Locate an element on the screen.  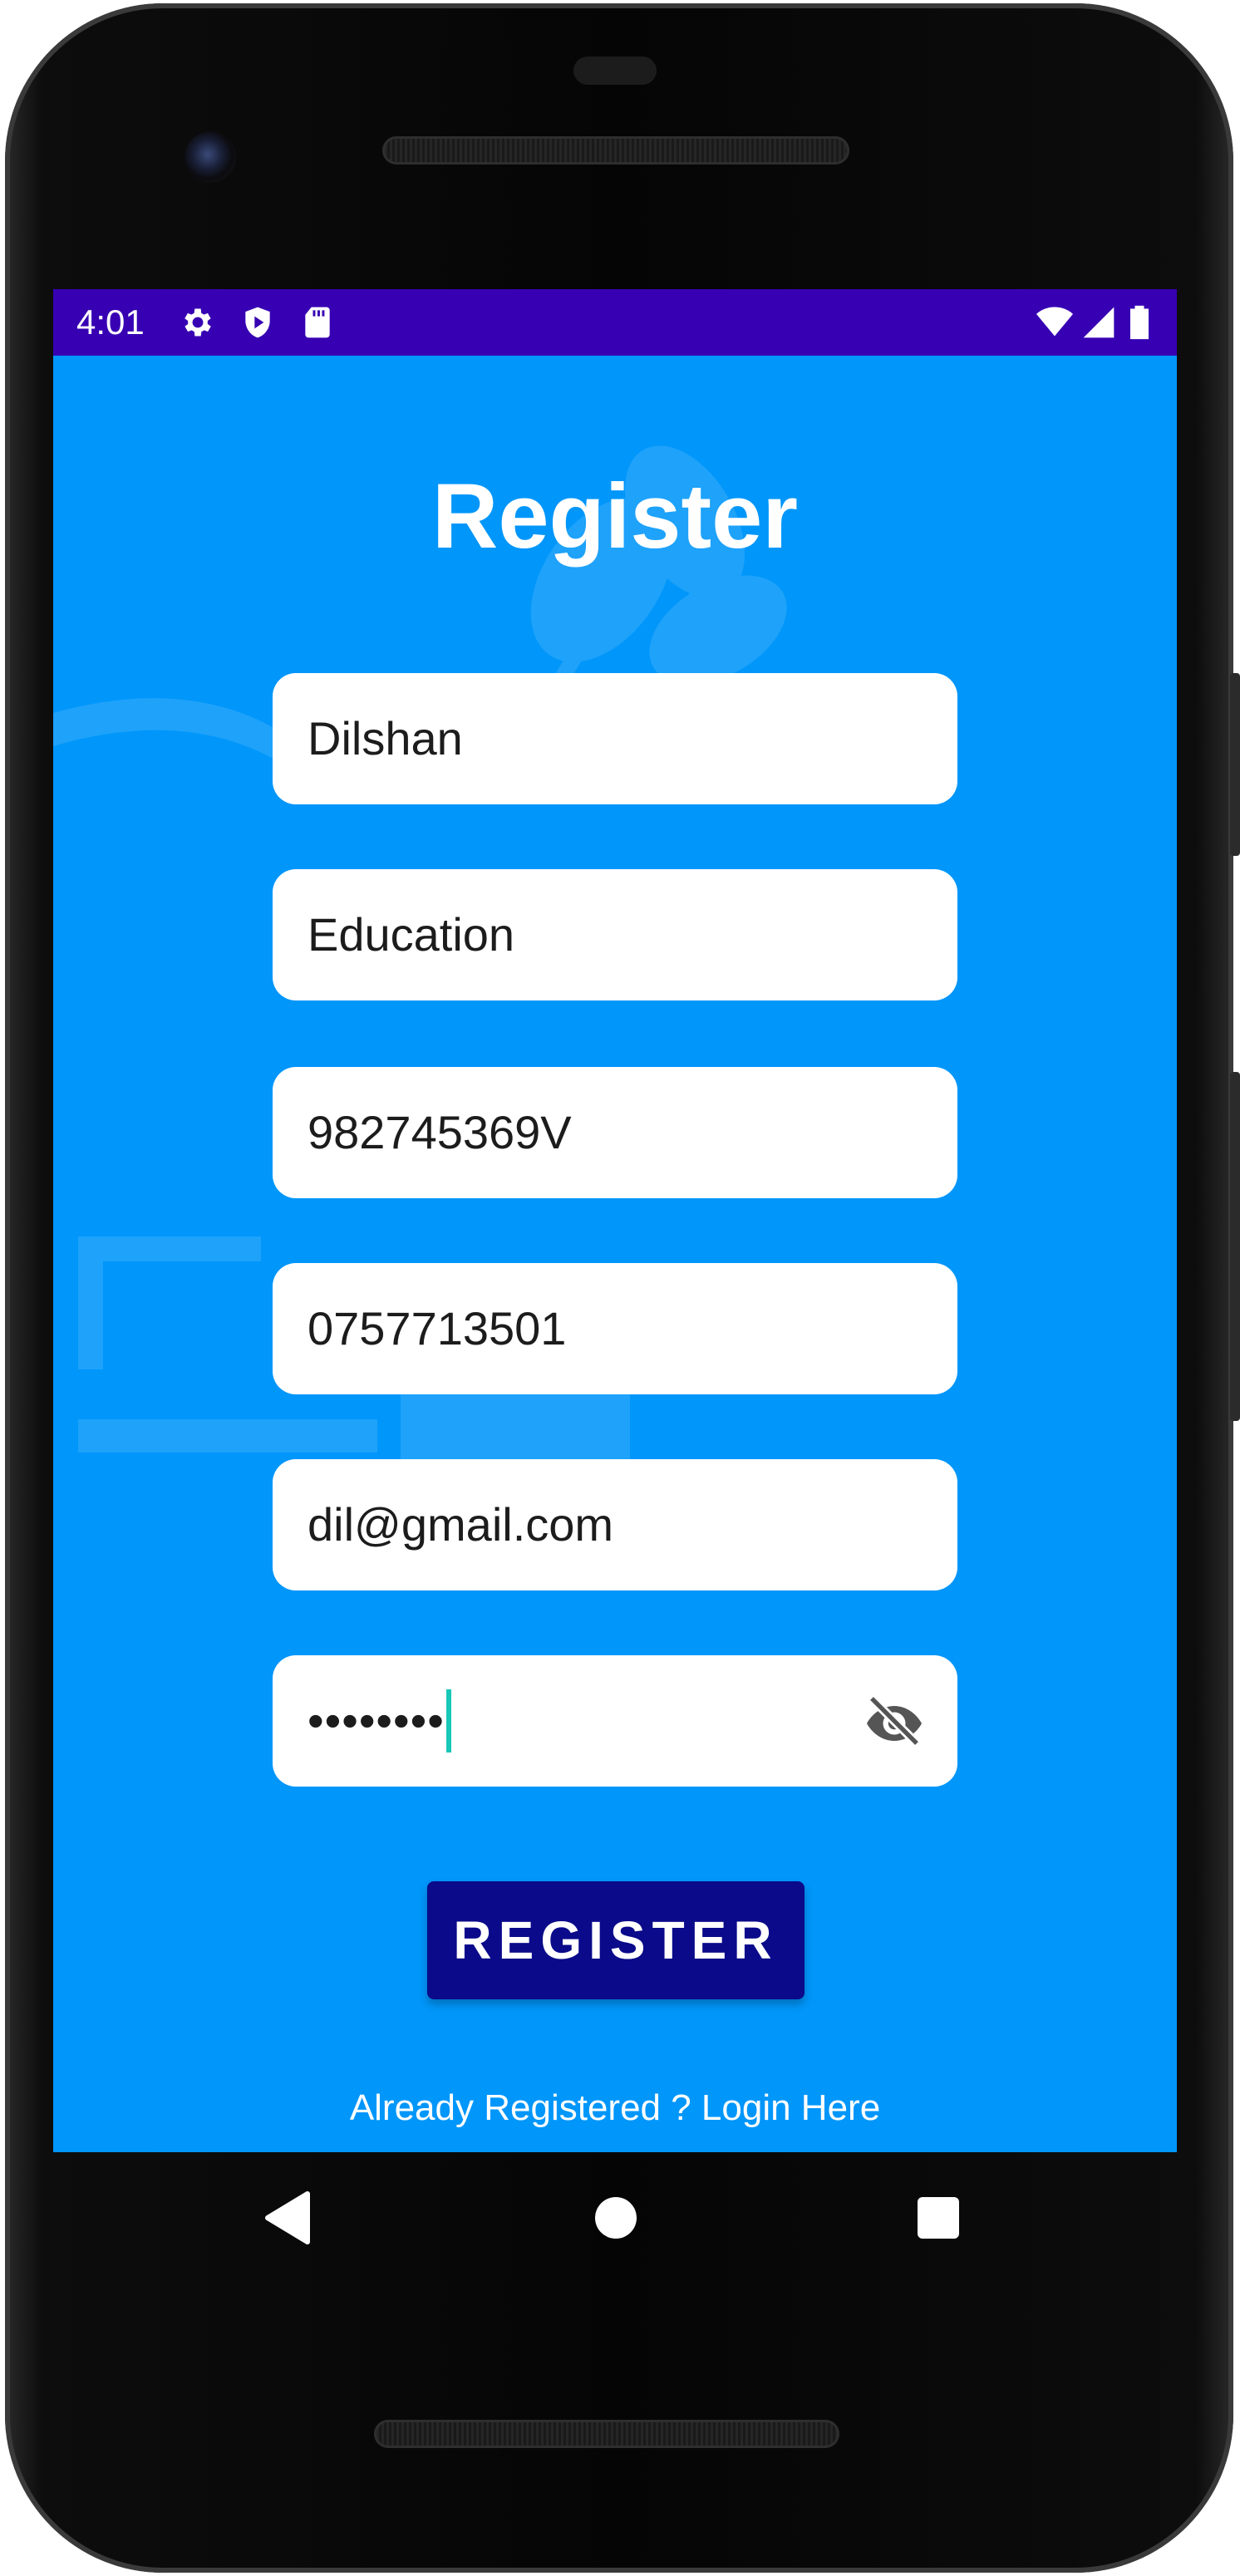
power-button is located at coordinates (1235, 764).